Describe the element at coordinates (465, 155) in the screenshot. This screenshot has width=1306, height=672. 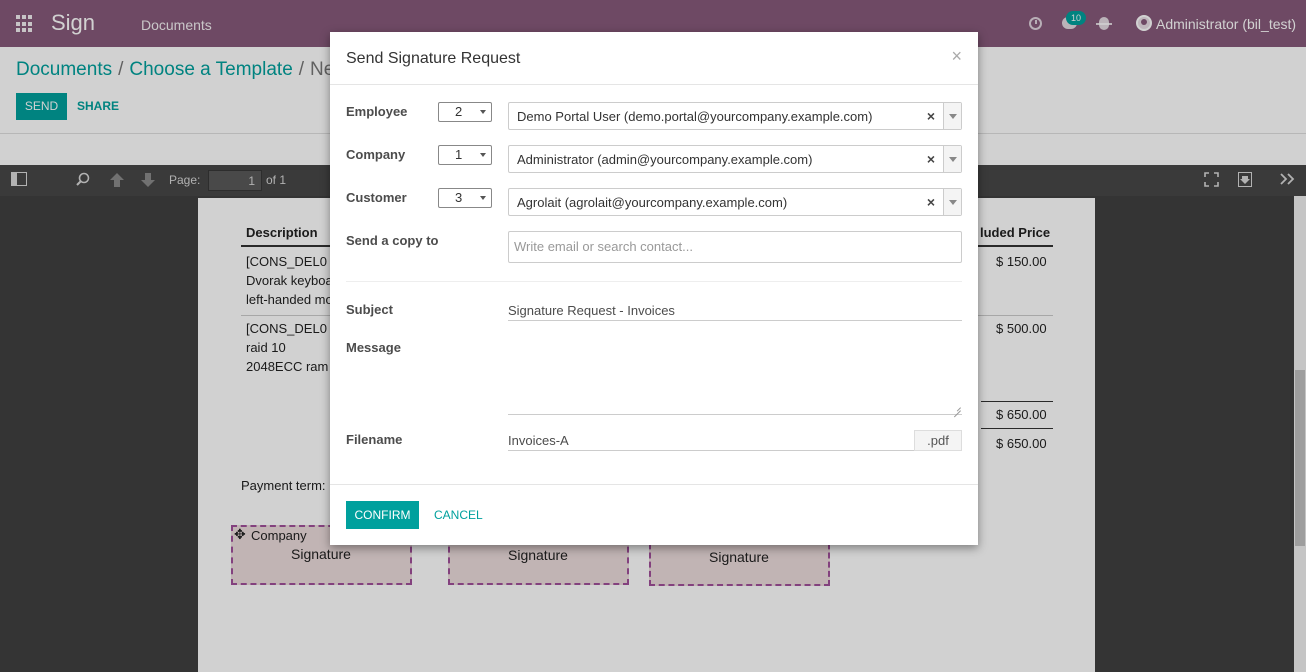
I see `company-order-select: 1` at that location.